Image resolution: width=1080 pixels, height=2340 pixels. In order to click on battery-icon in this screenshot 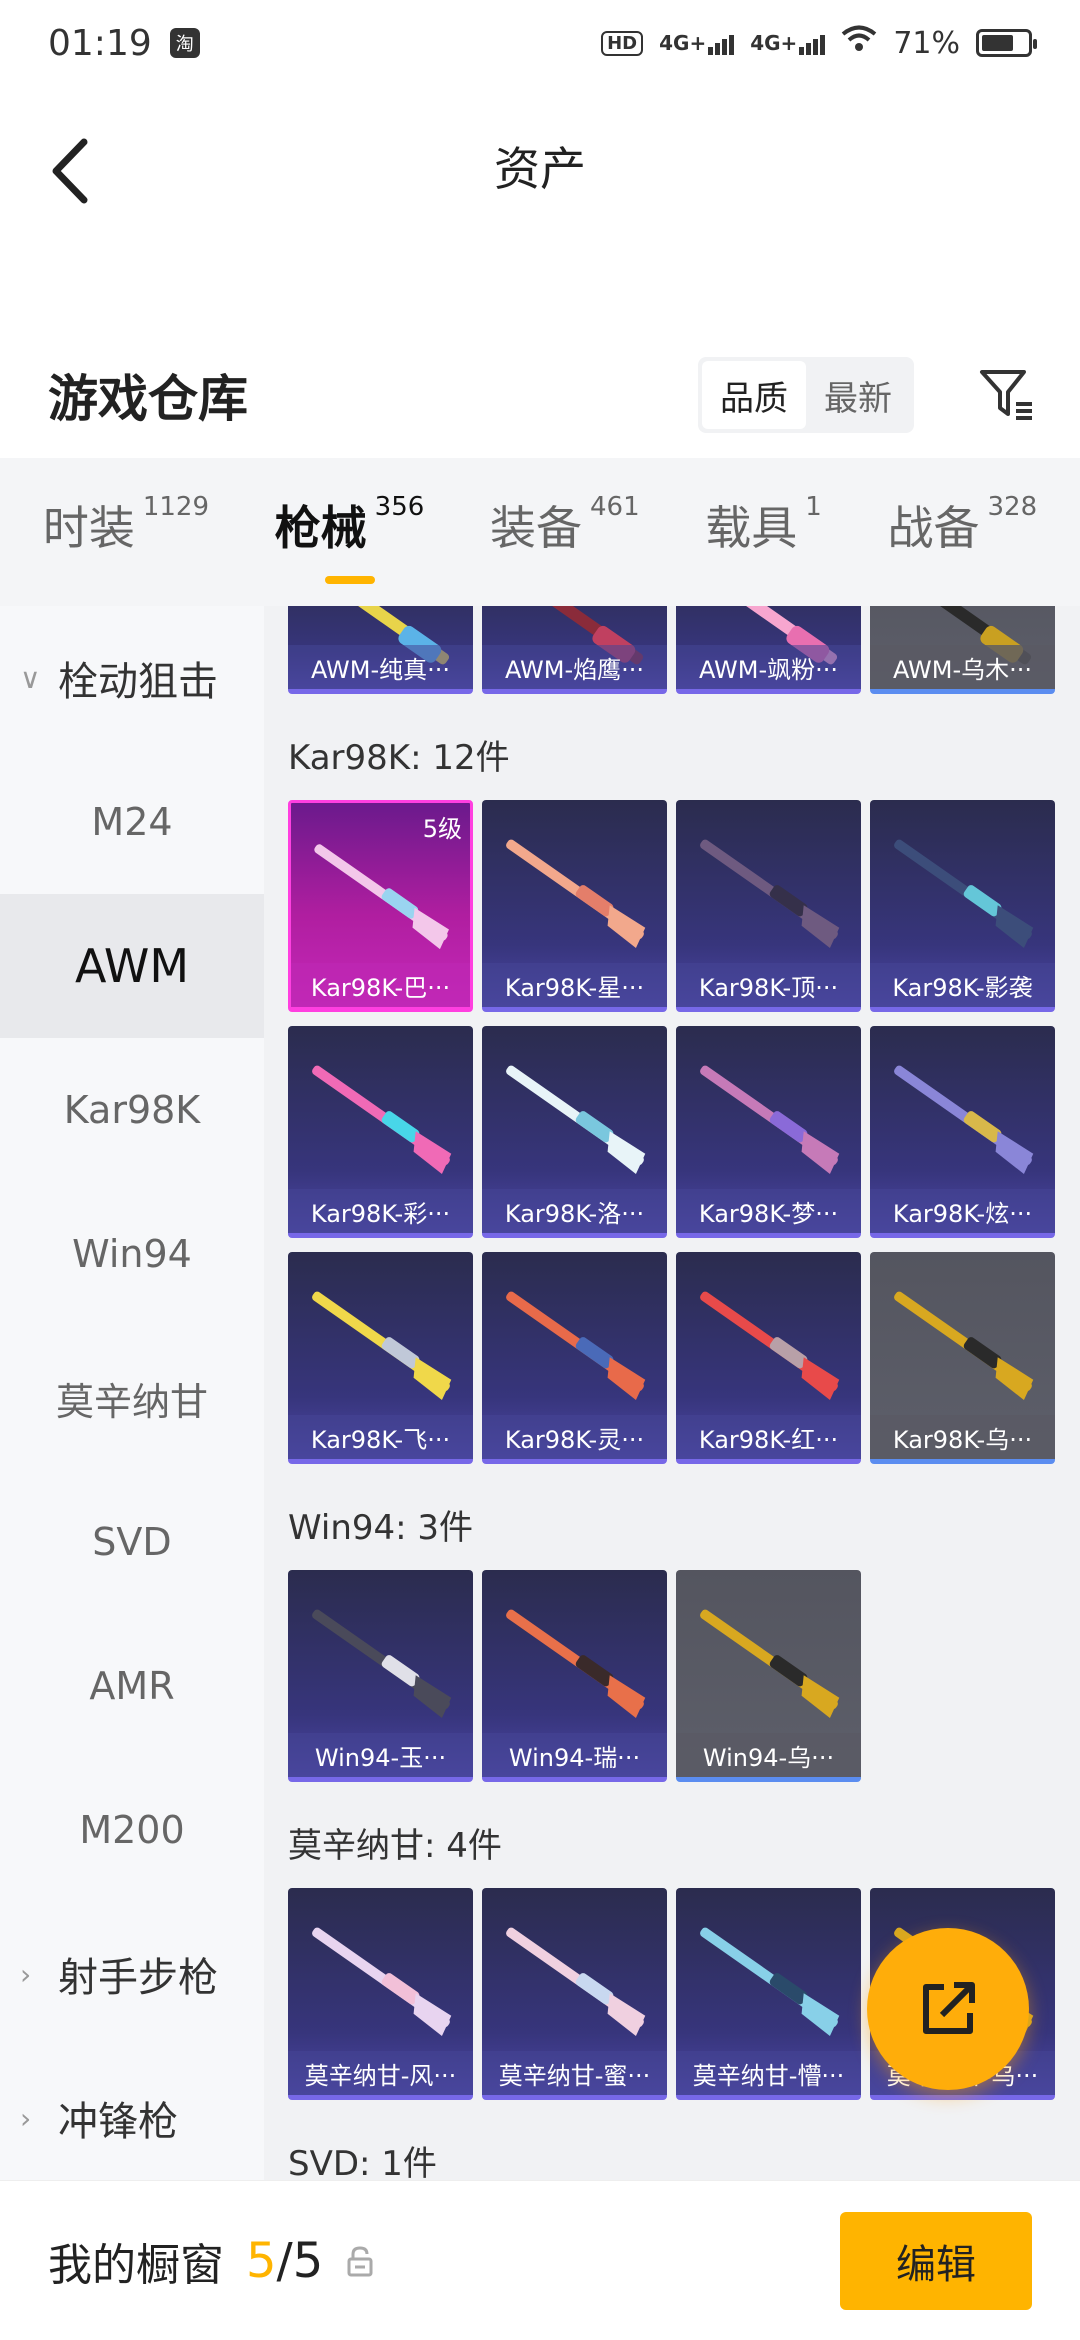, I will do `click(1006, 43)`.